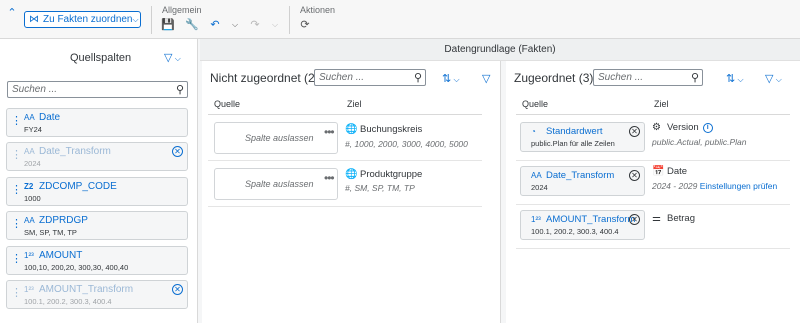  I want to click on wrench-icon: 🔧, so click(192, 25).